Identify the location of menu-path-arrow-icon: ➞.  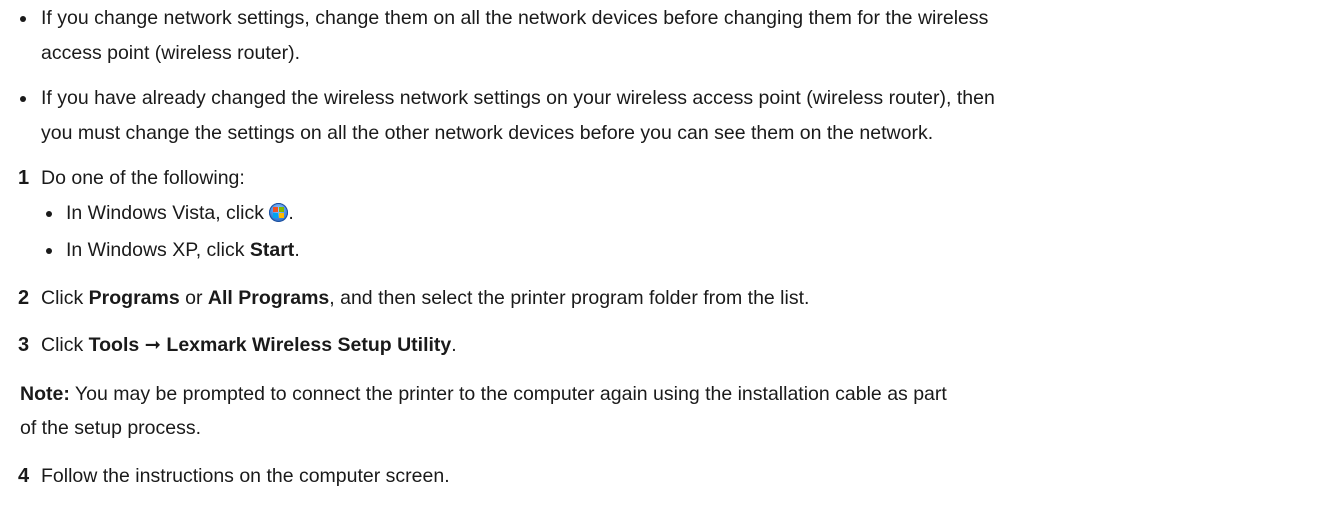
(152, 345).